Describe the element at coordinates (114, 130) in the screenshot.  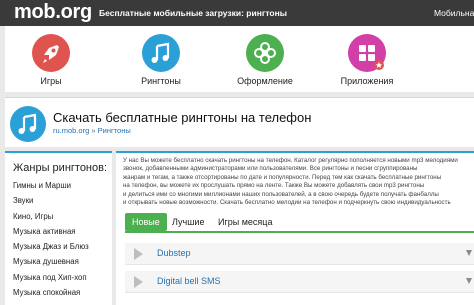
I see `breadcrumb-current-link: Рингтоны` at that location.